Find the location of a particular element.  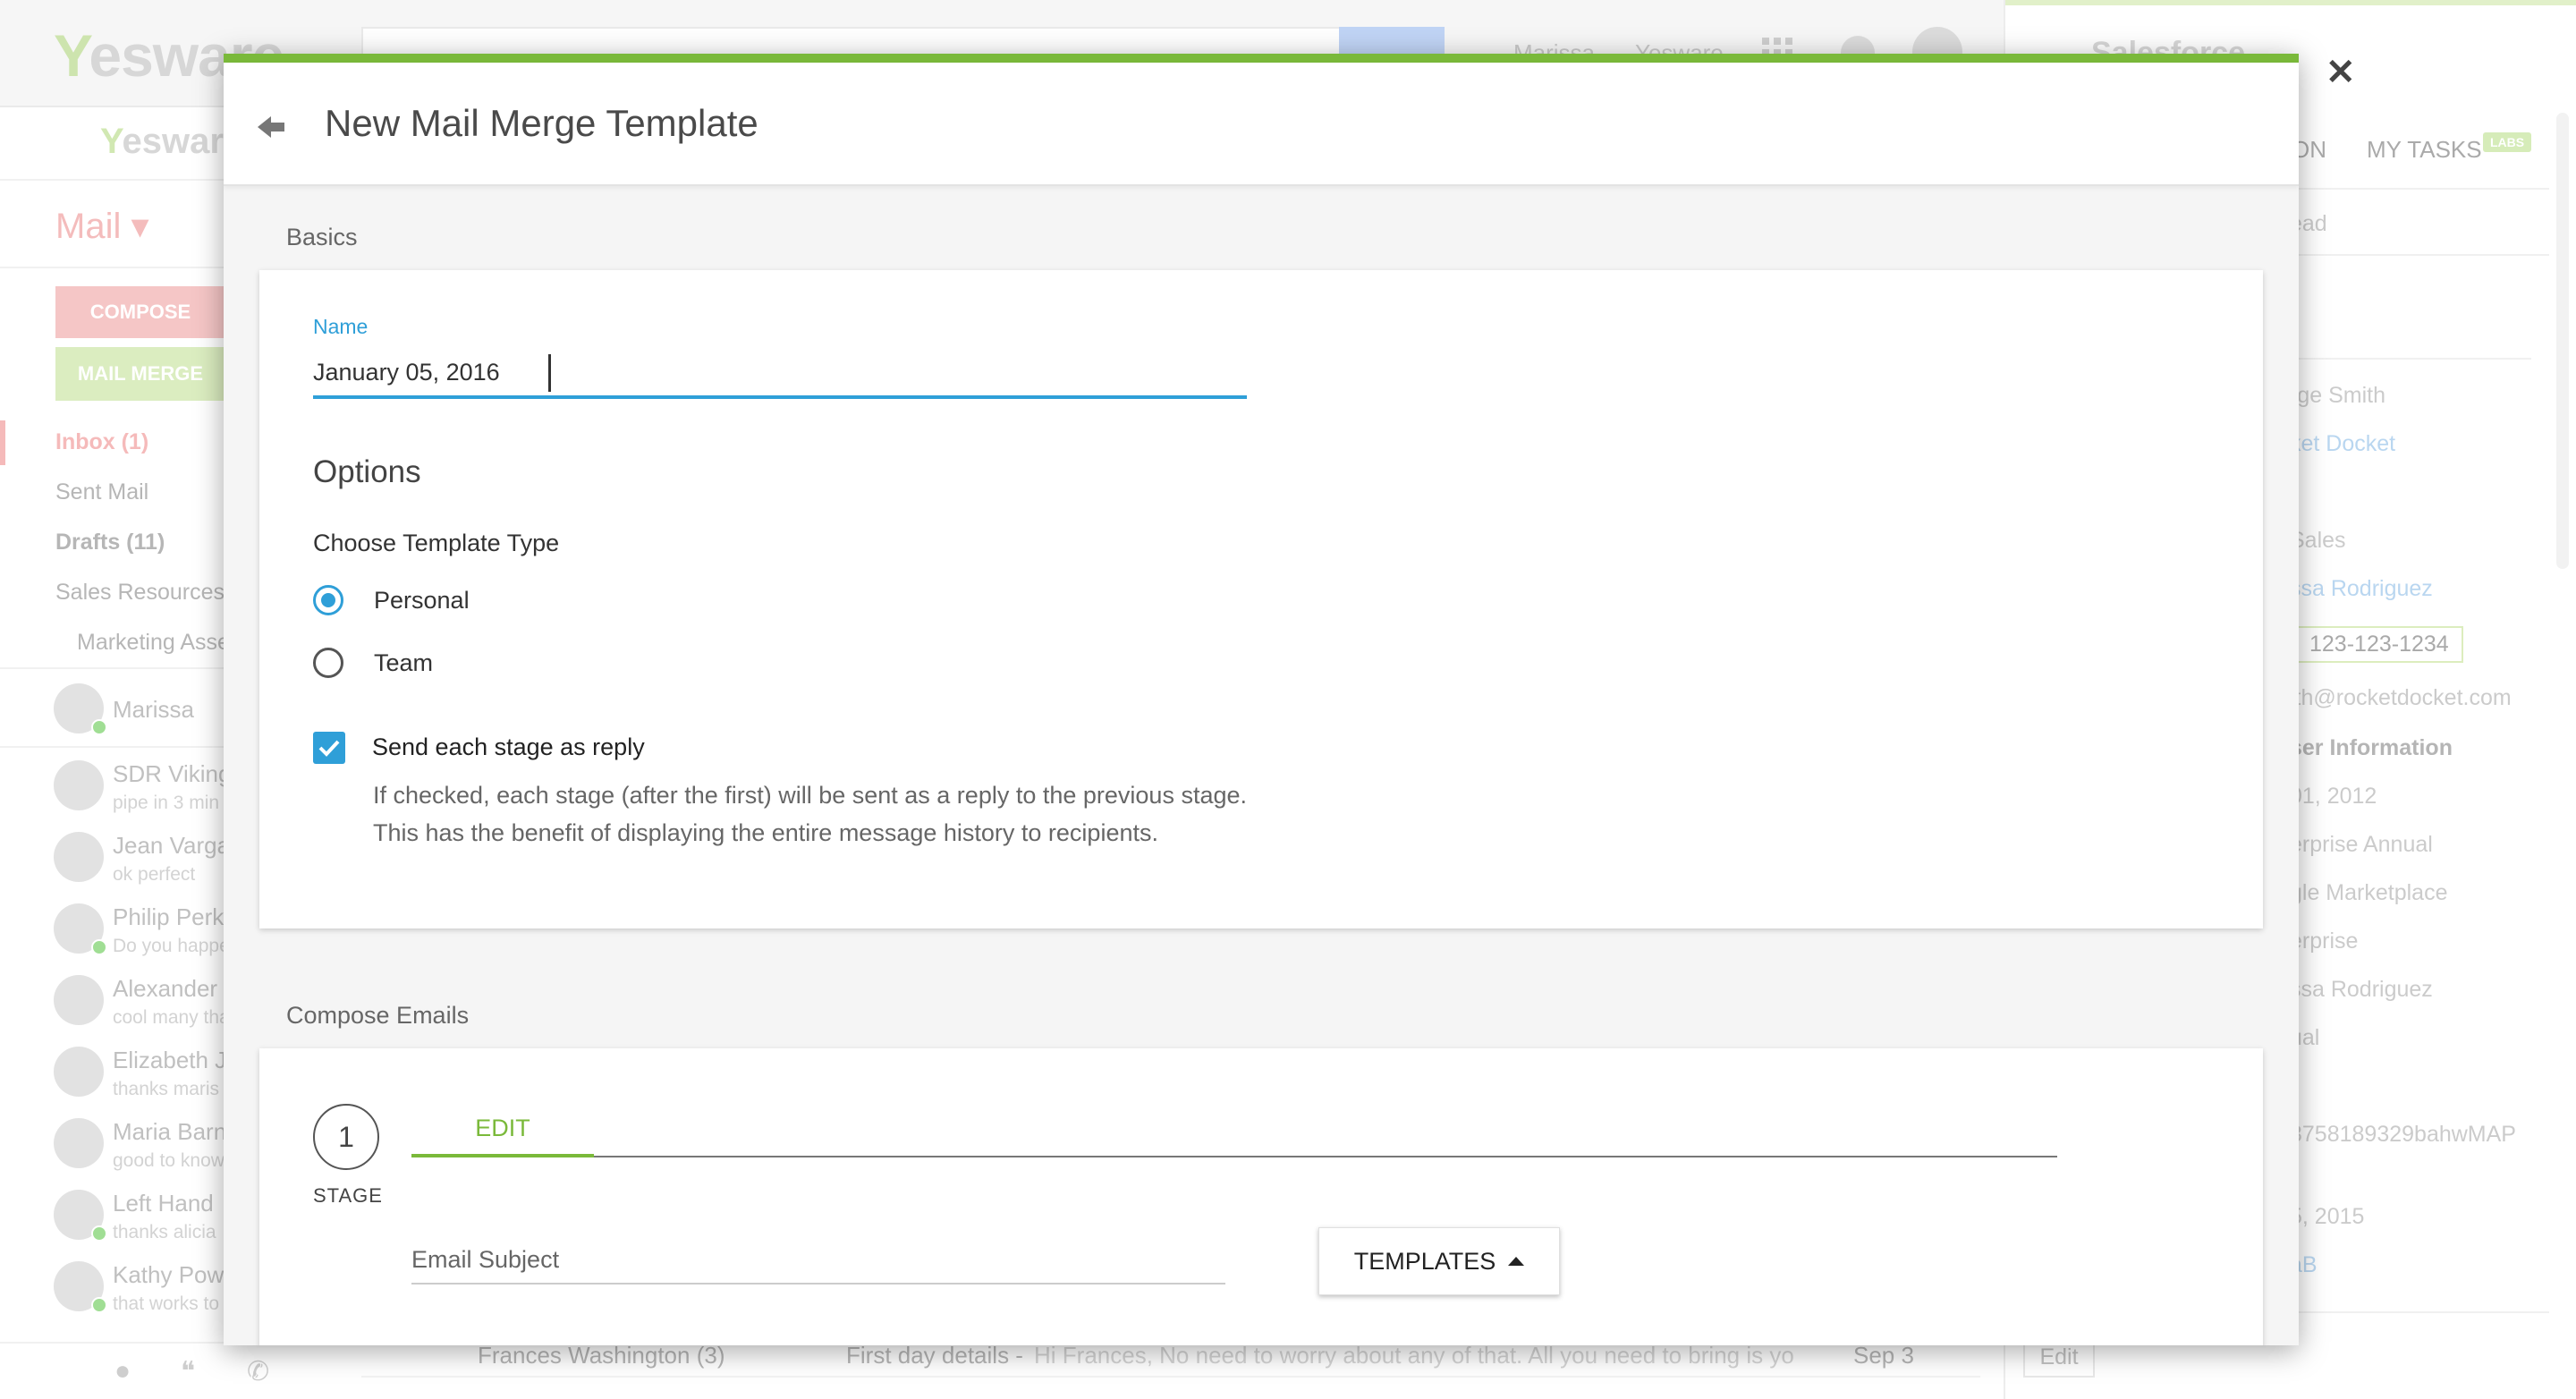

radio-team-label: Team is located at coordinates (403, 663).